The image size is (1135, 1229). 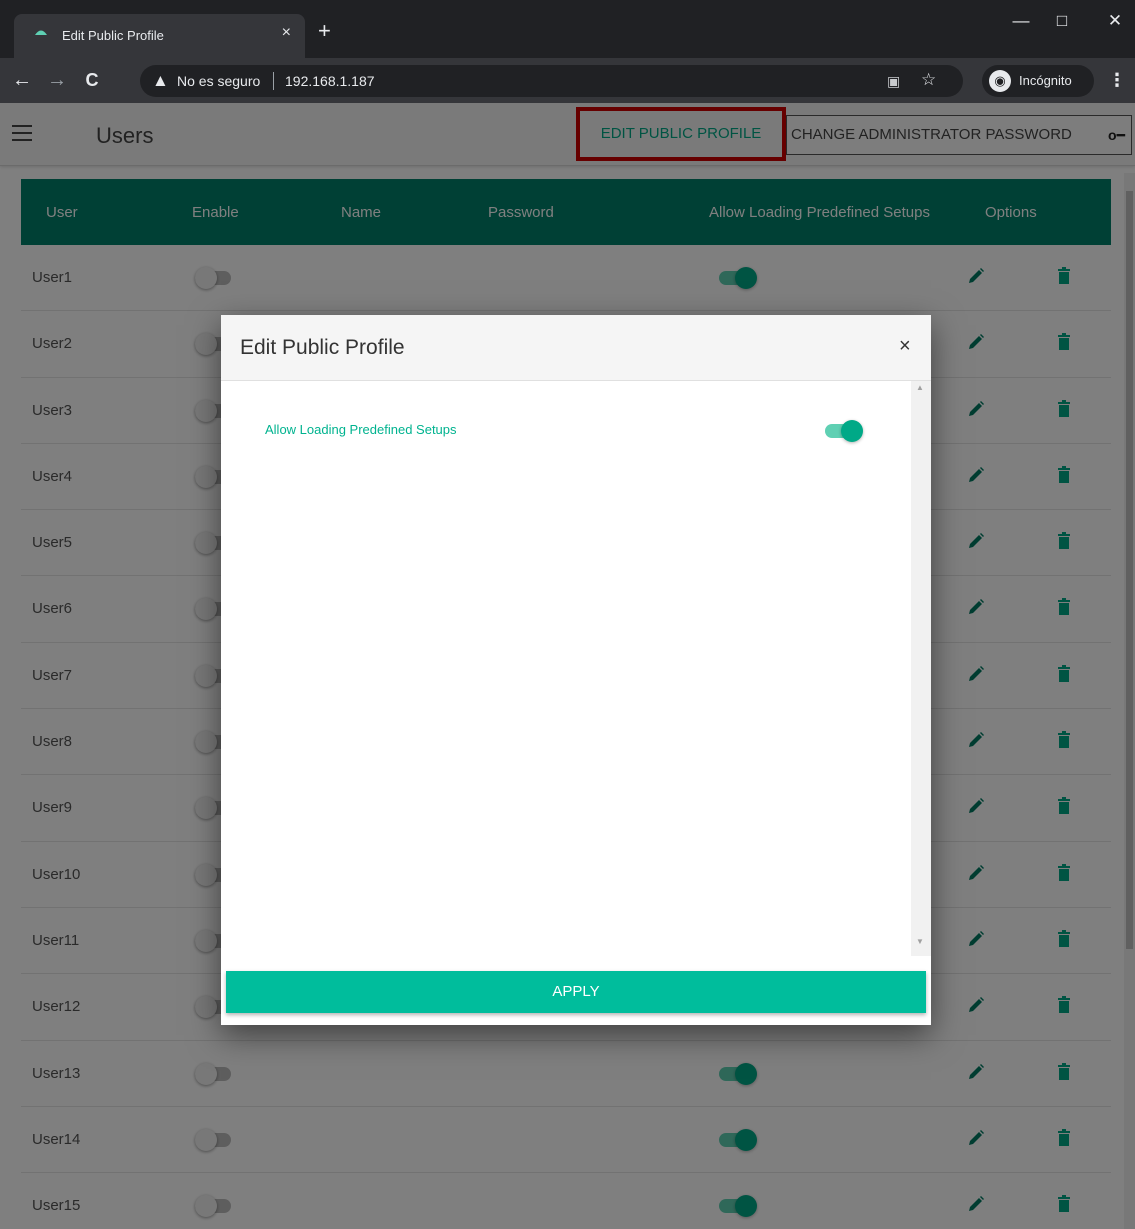 I want to click on close-icon: ×, so click(x=905, y=346).